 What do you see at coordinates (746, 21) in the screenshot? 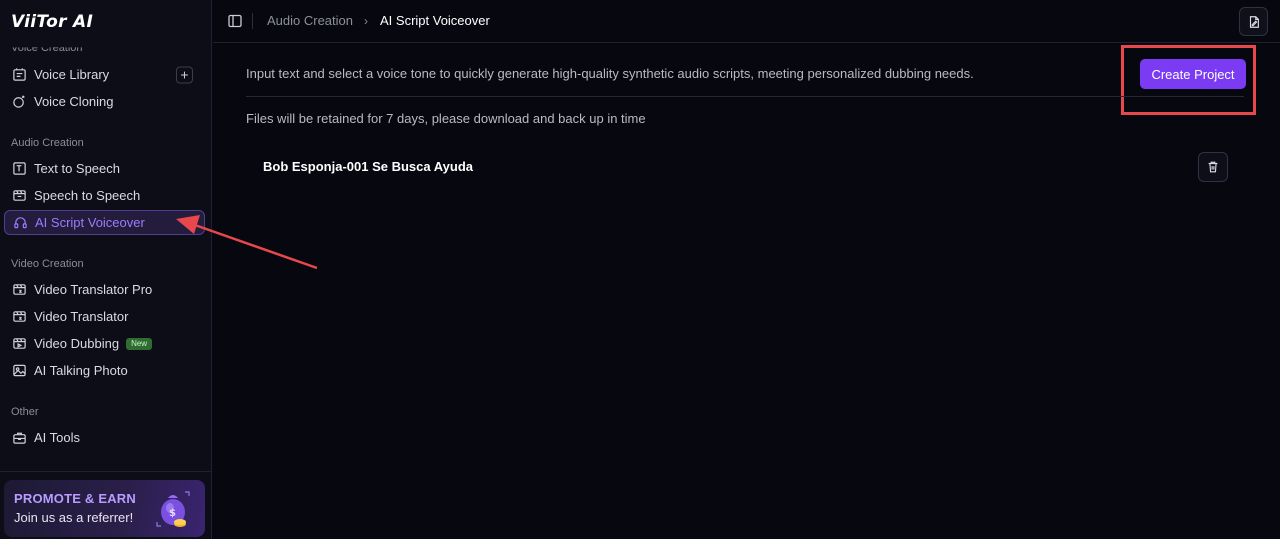
I see `top-header: Audio Creation › AI Script Voiceover` at bounding box center [746, 21].